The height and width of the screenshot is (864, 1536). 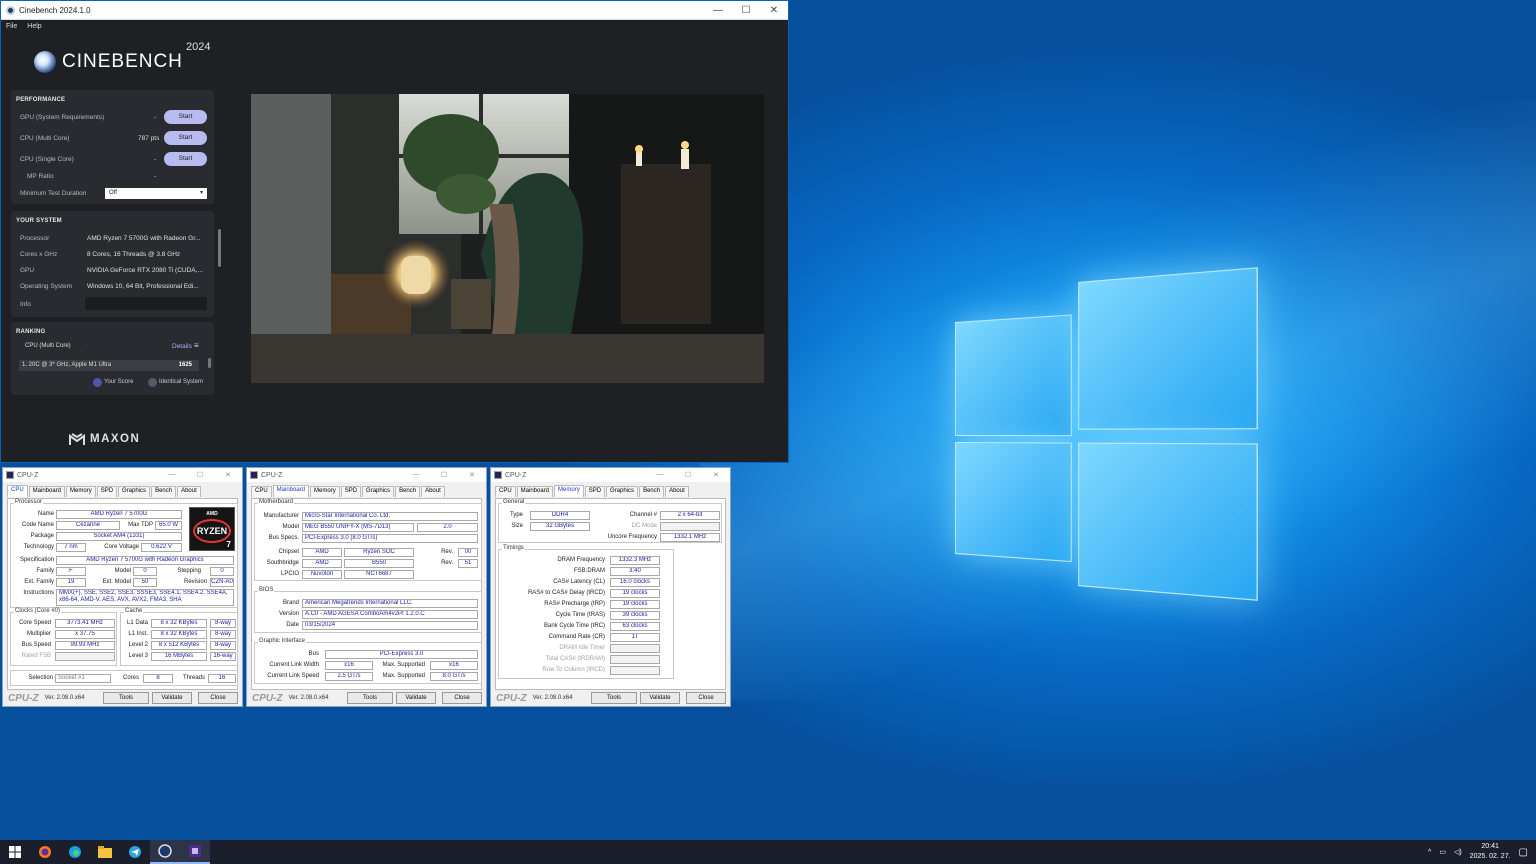 I want to click on system-scrollbar, so click(x=219, y=248).